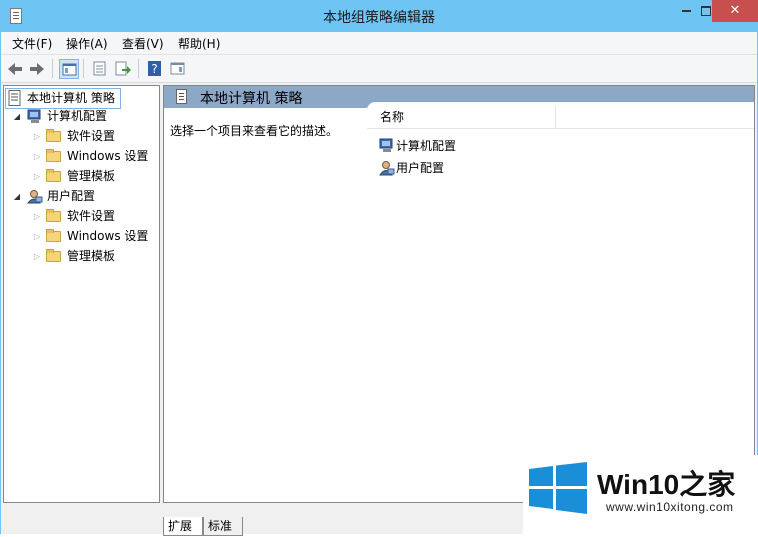 This screenshot has width=758, height=537. I want to click on help-button: ?, so click(155, 69).